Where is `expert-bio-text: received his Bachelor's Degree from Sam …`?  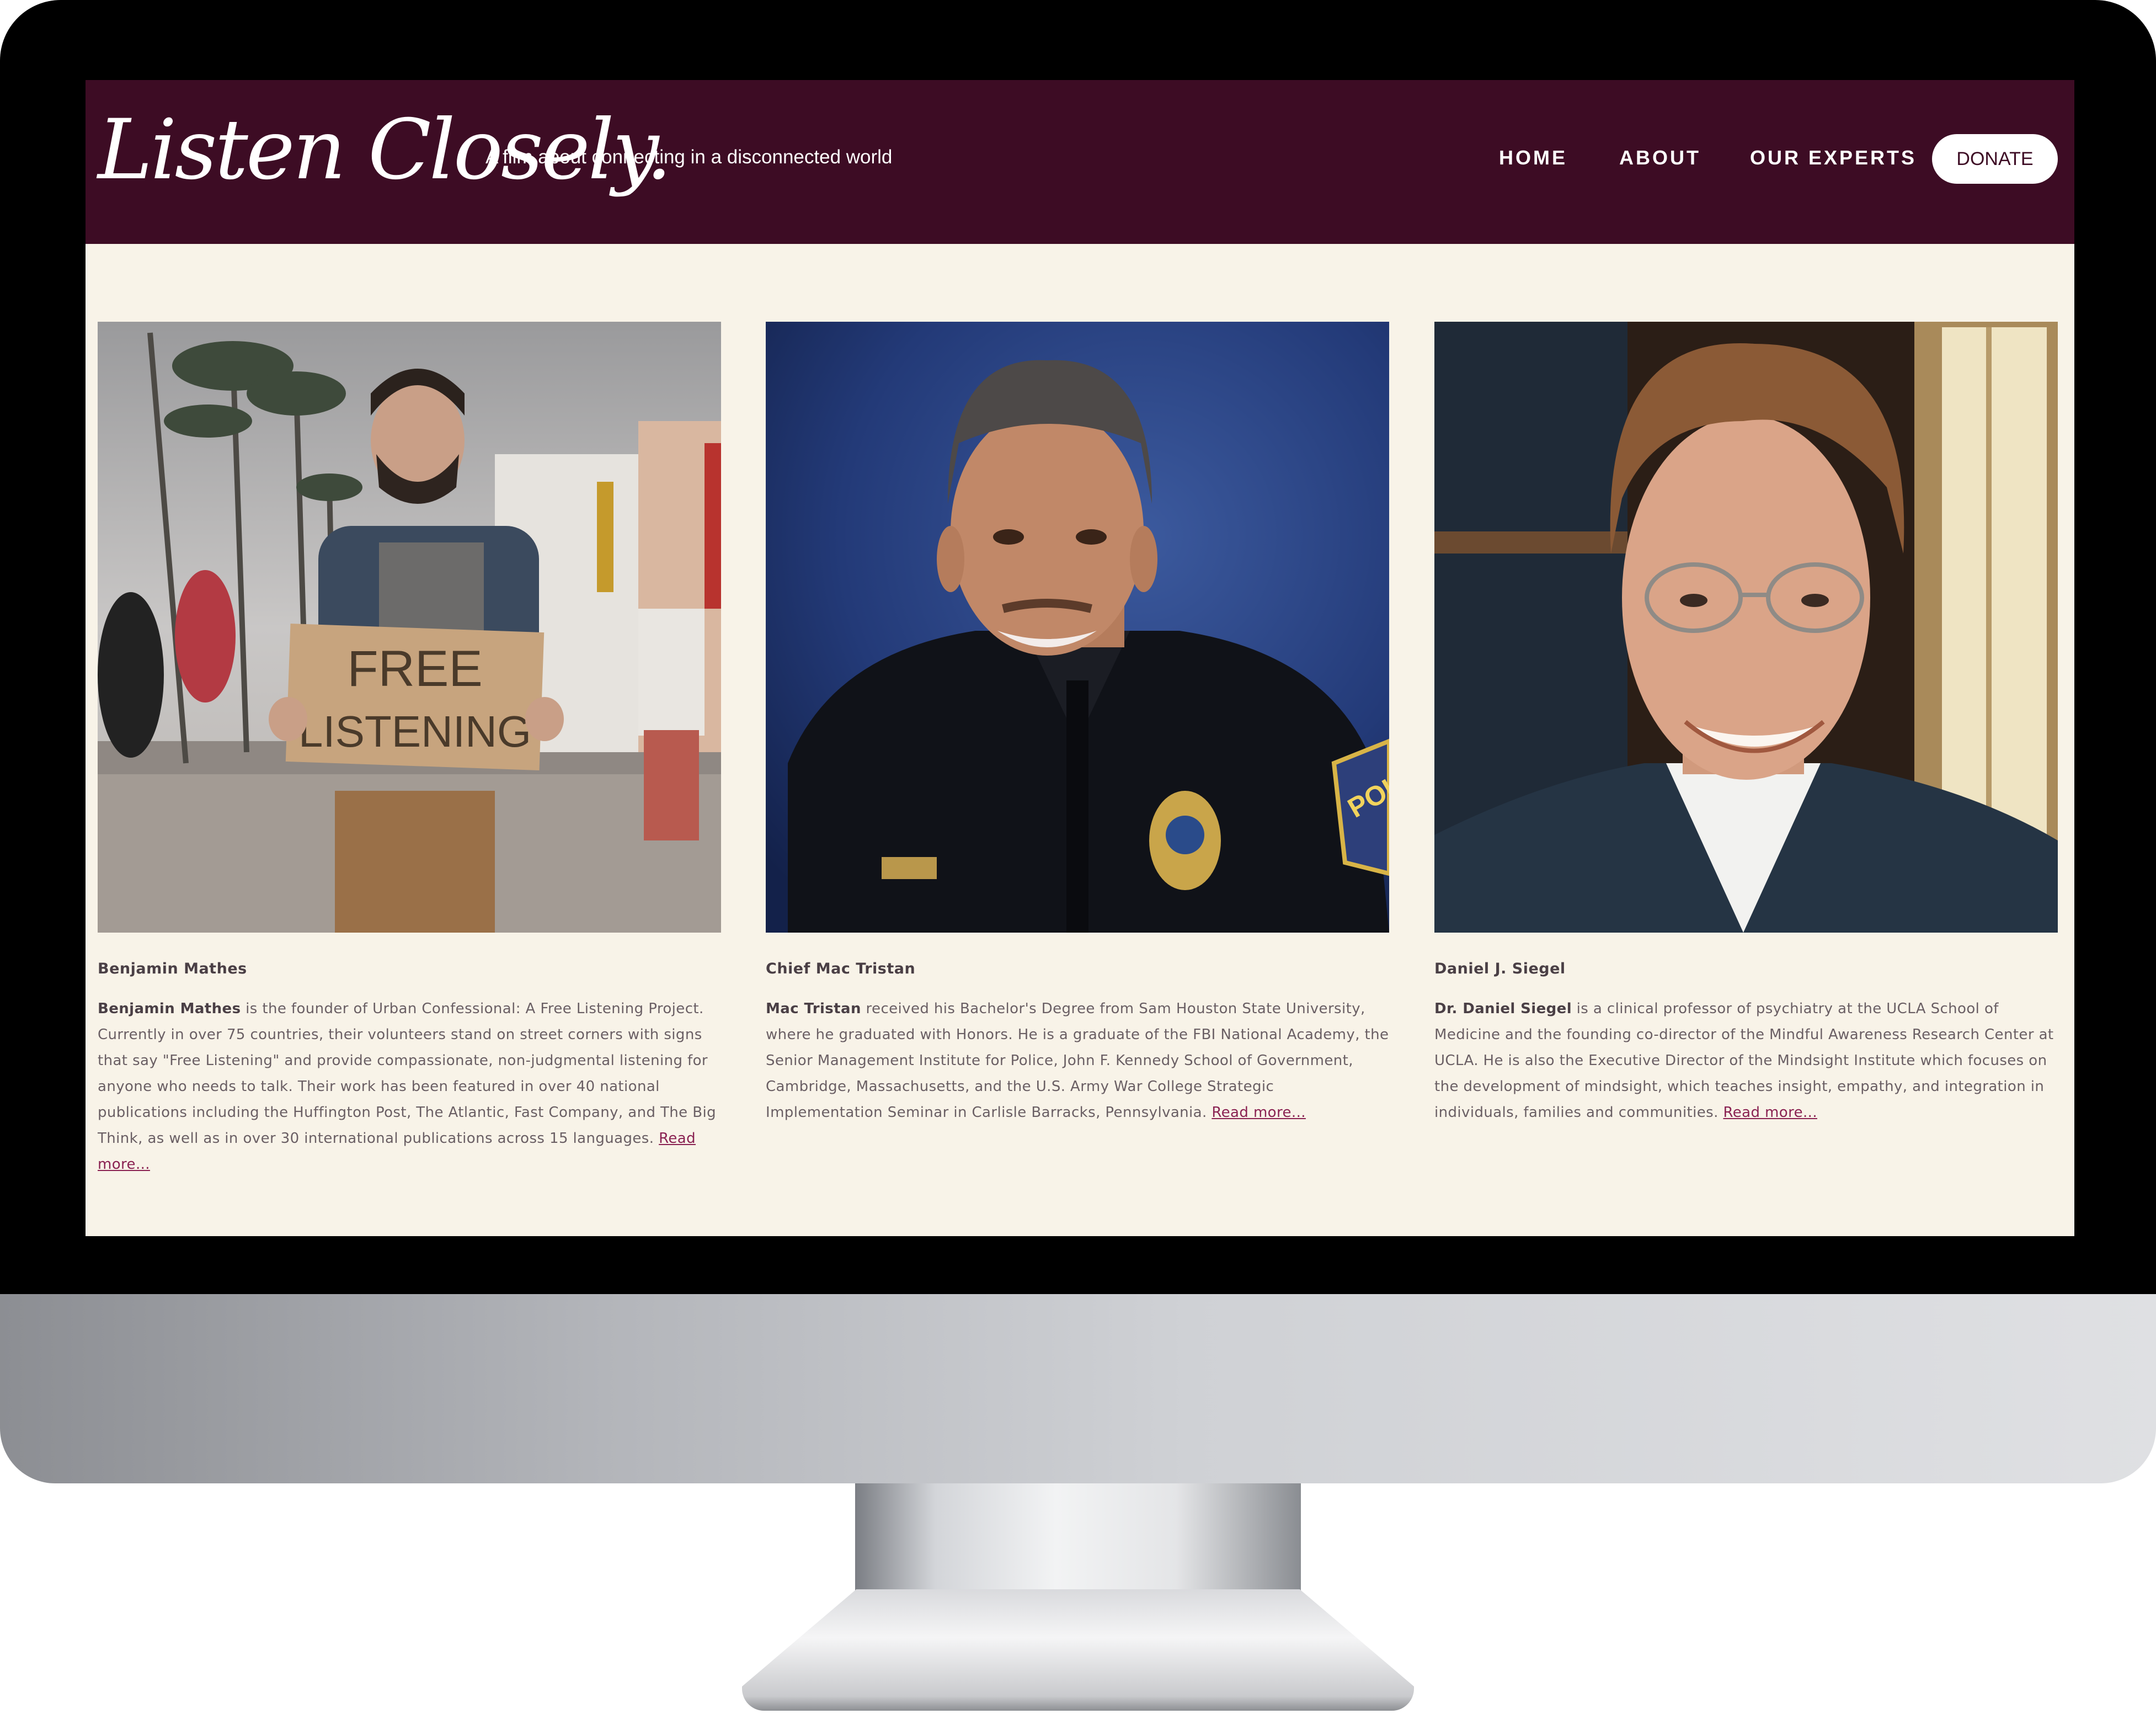
expert-bio-text: received his Bachelor's Degree from Sam … is located at coordinates (1077, 1061).